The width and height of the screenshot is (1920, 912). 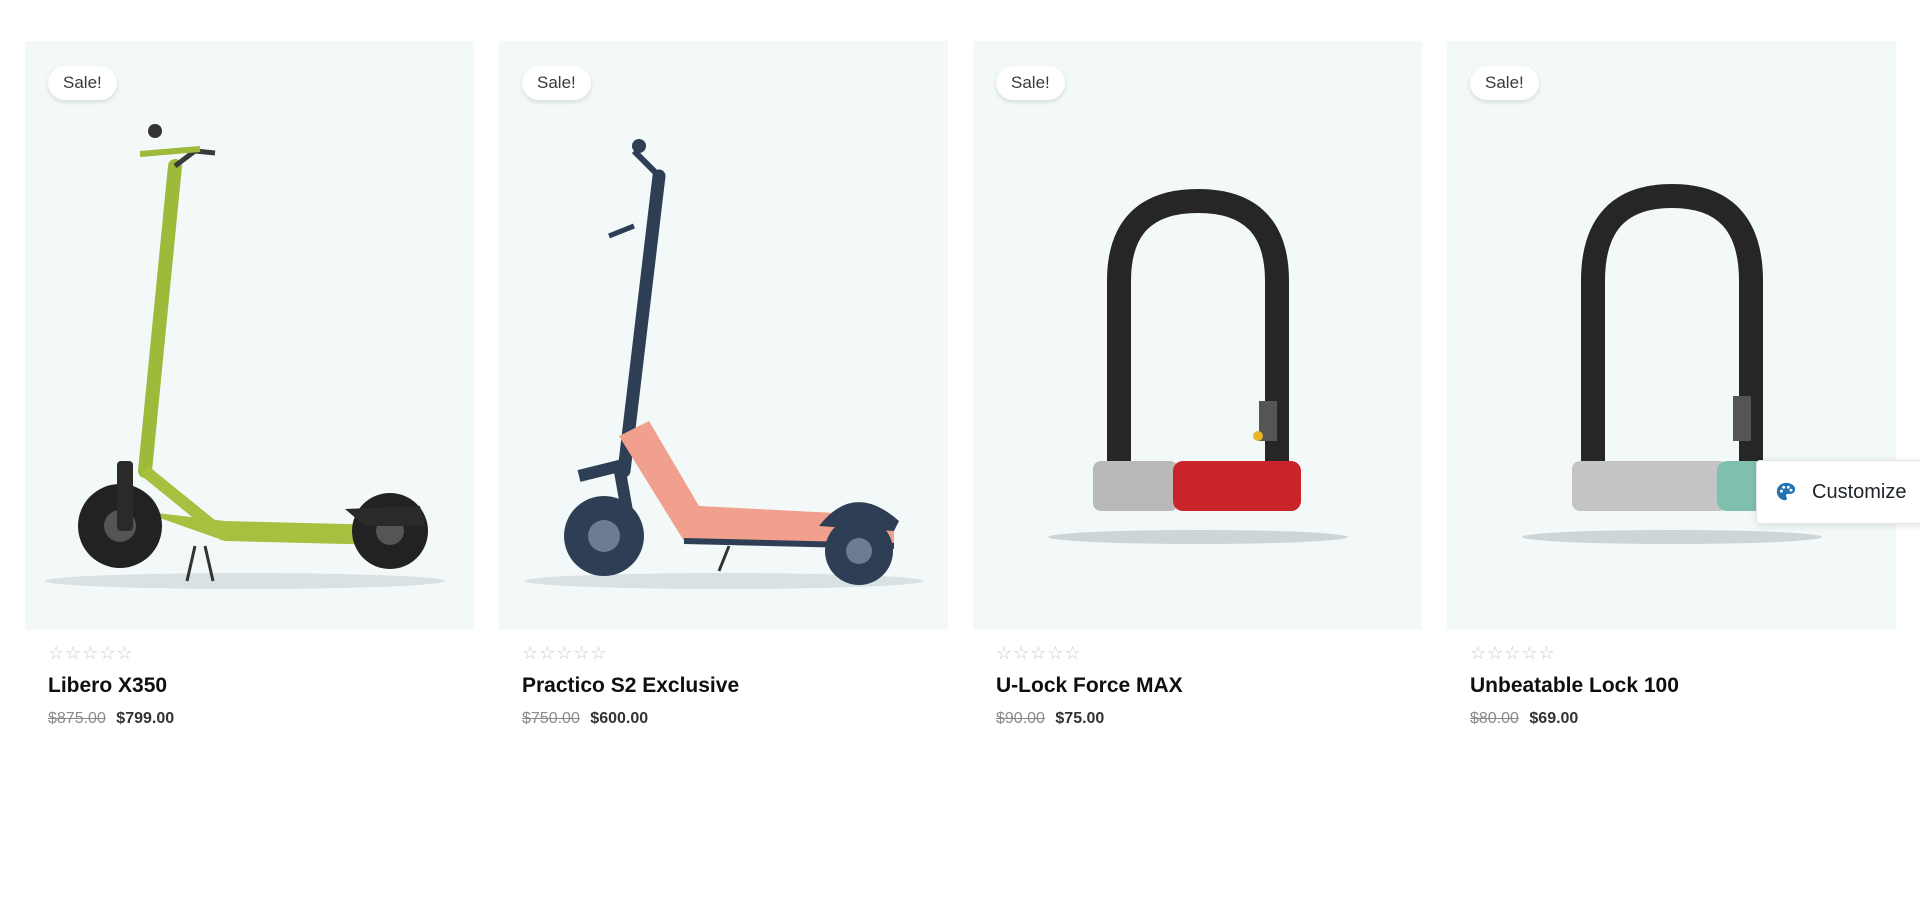 What do you see at coordinates (1209, 686) in the screenshot?
I see `product-title: U-Lock Force MAX` at bounding box center [1209, 686].